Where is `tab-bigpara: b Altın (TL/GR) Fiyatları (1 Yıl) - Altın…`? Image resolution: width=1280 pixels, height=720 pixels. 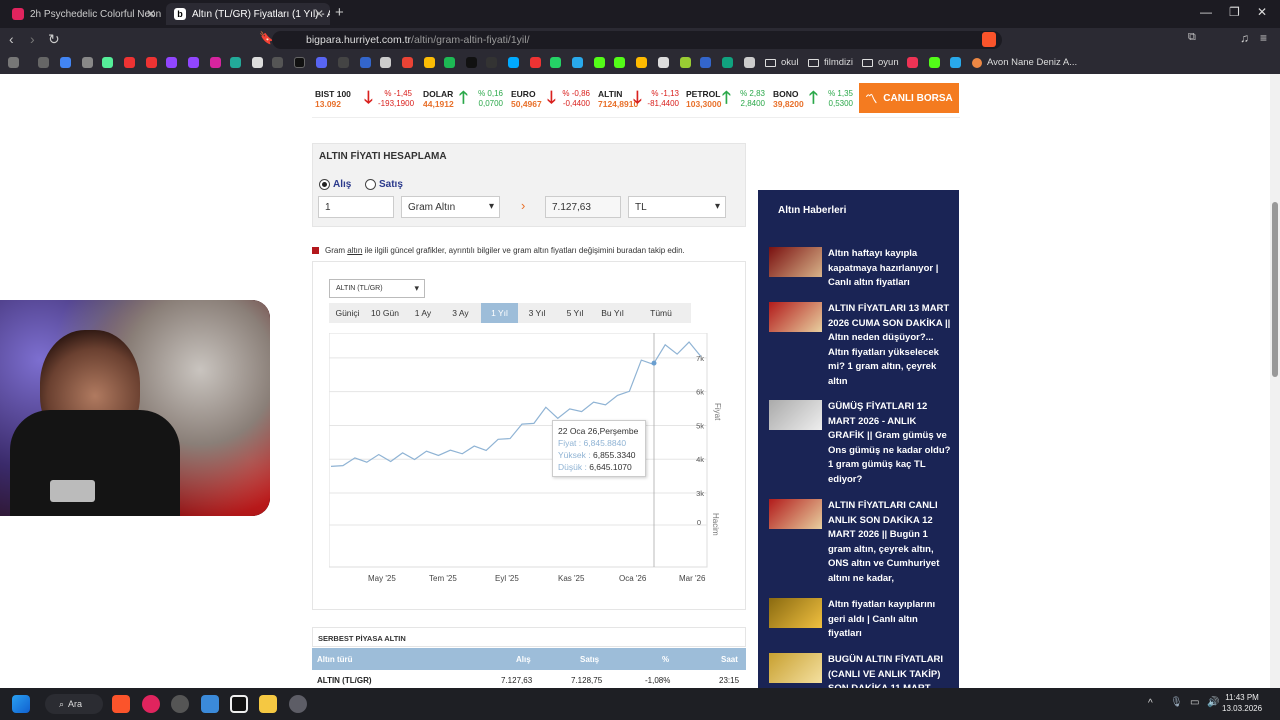
tab-bigpara: b Altın (TL/GR) Fiyatları (1 Yıl) - Altın… is located at coordinates (248, 14).